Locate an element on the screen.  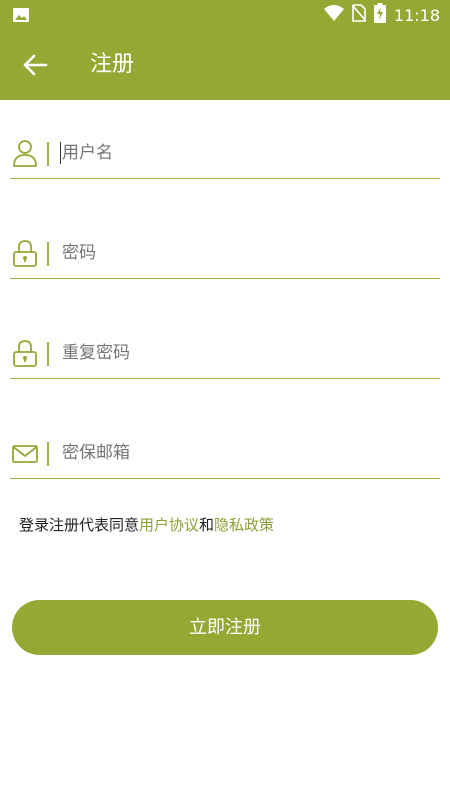
battery-charging-icon is located at coordinates (379, 15).